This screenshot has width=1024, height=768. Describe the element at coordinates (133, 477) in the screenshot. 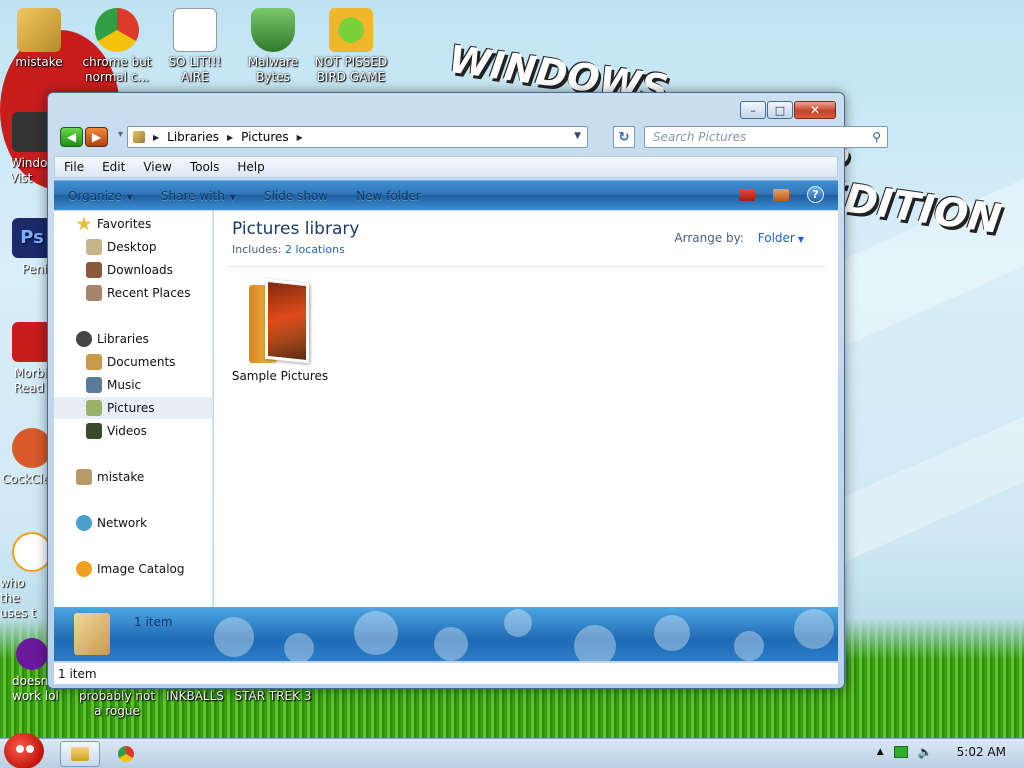

I see `nav-homegroup: mistake` at that location.